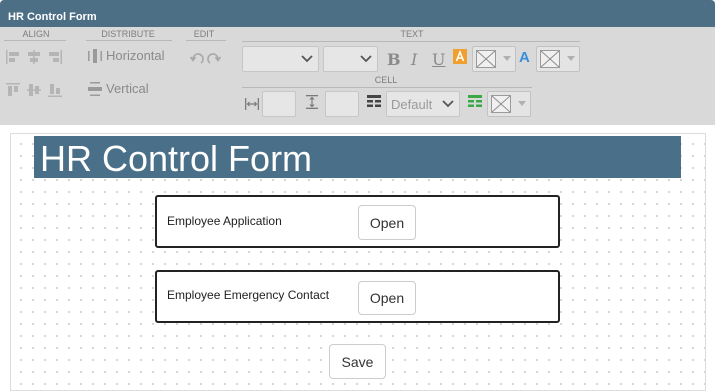 The image size is (715, 391). Describe the element at coordinates (357, 361) in the screenshot. I see `save-button: Save` at that location.